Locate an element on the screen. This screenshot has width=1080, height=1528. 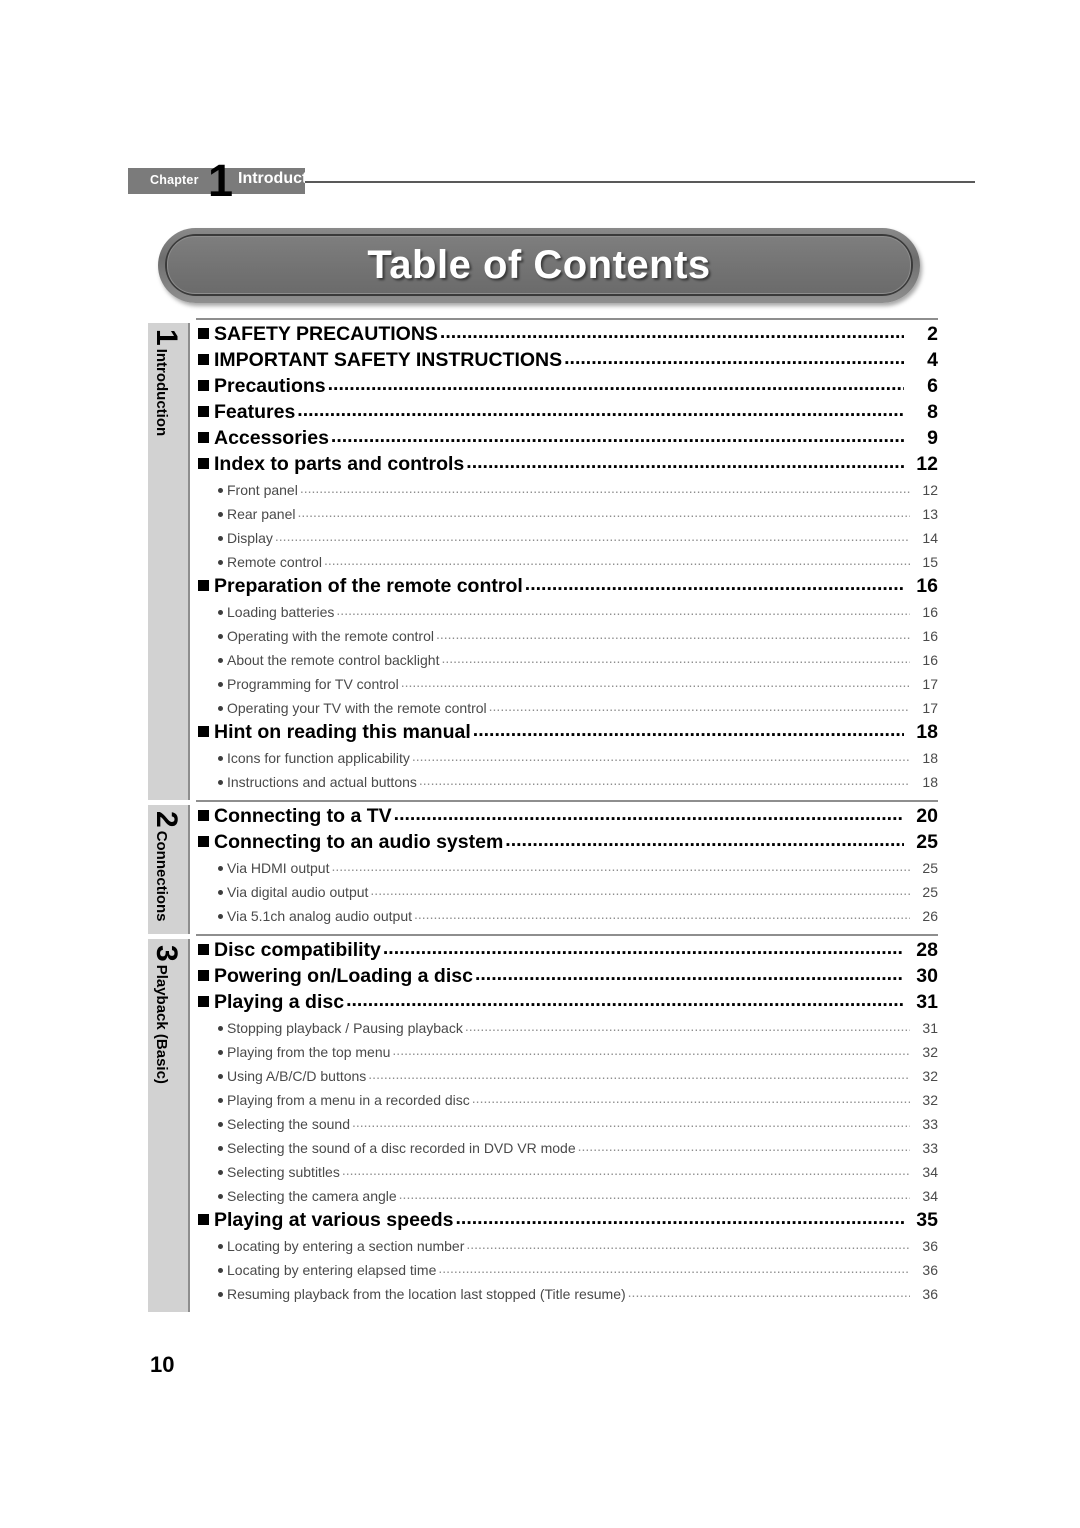
banner-inner-face: Table of Contents is located at coordinates (539, 265).